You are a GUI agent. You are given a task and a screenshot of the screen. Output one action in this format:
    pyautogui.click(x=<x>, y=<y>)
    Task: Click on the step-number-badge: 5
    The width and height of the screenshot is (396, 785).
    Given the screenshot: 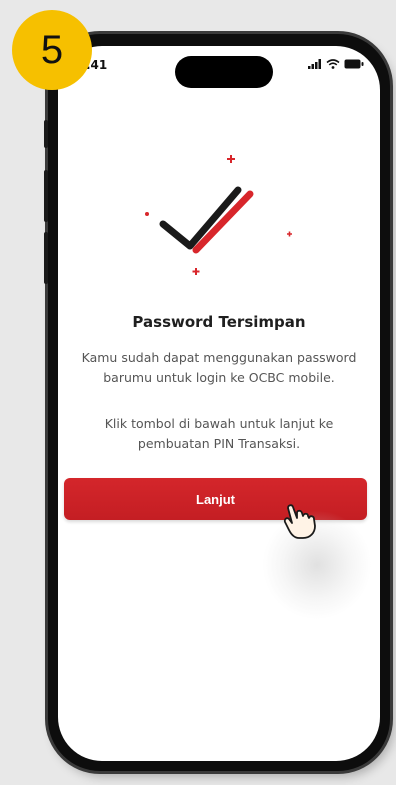 What is the action you would take?
    pyautogui.click(x=52, y=50)
    